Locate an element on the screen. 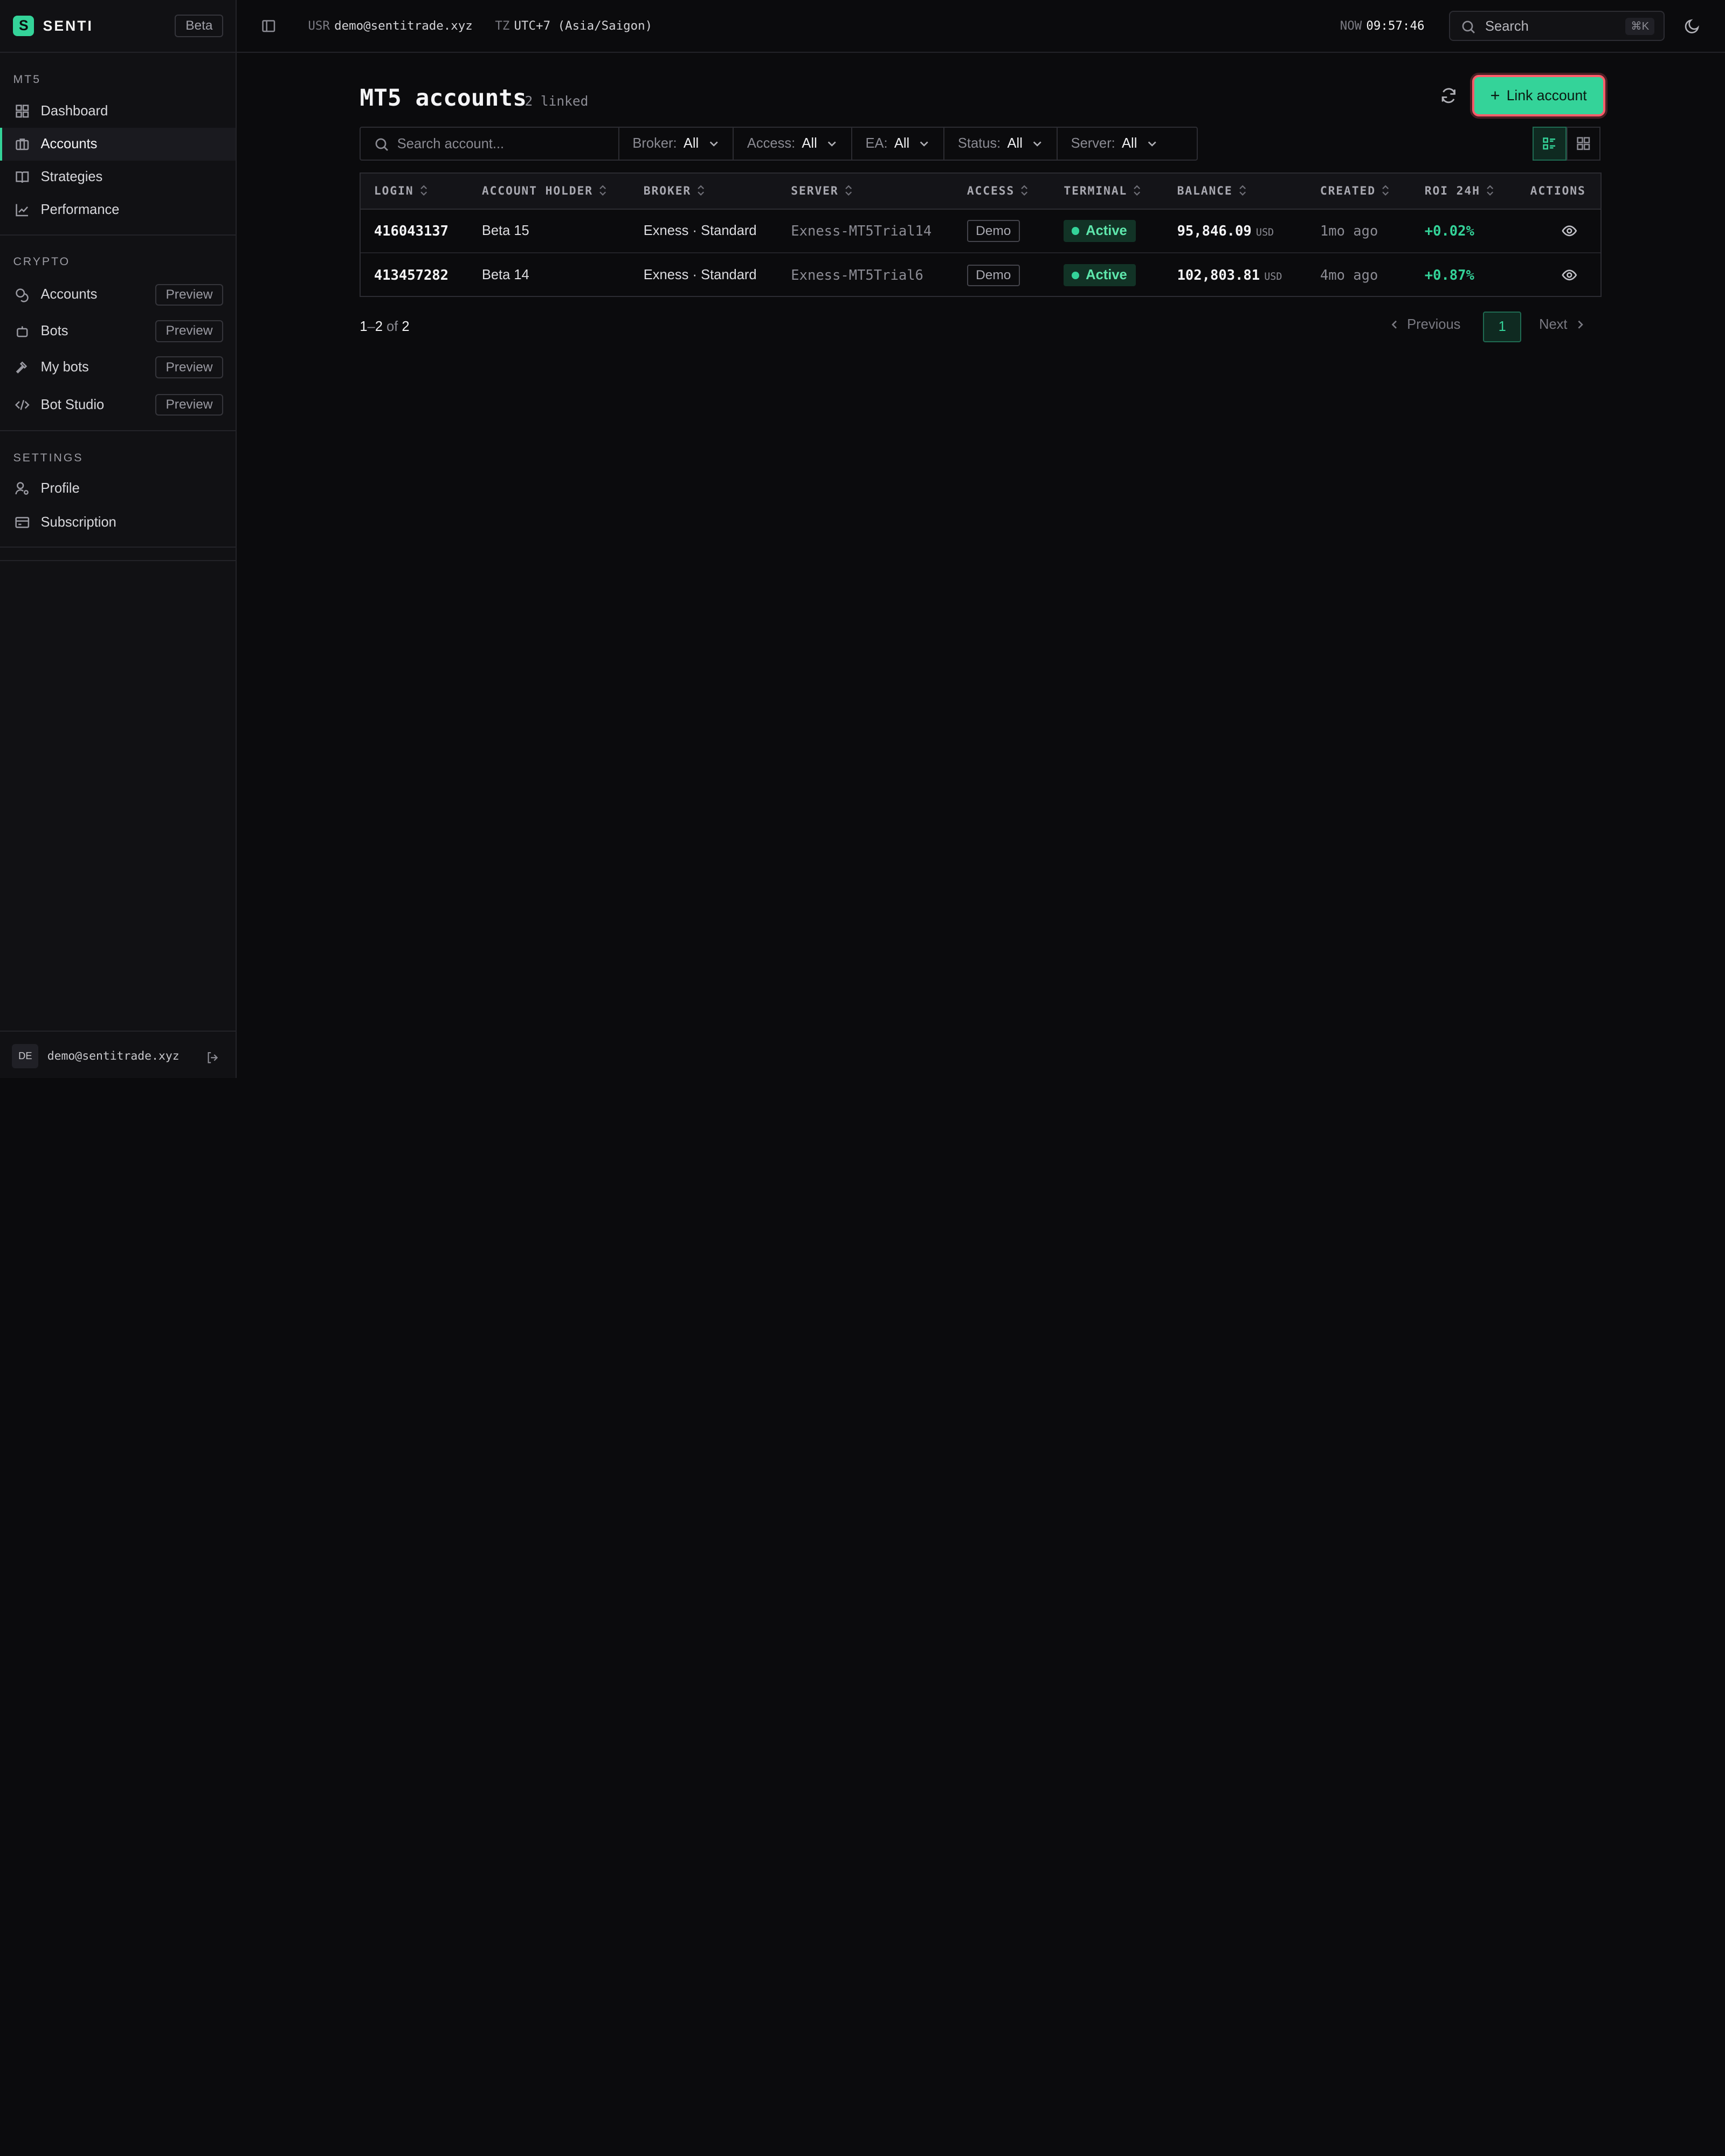 This screenshot has width=1725, height=2156. brand-logo-icon: S is located at coordinates (23, 26).